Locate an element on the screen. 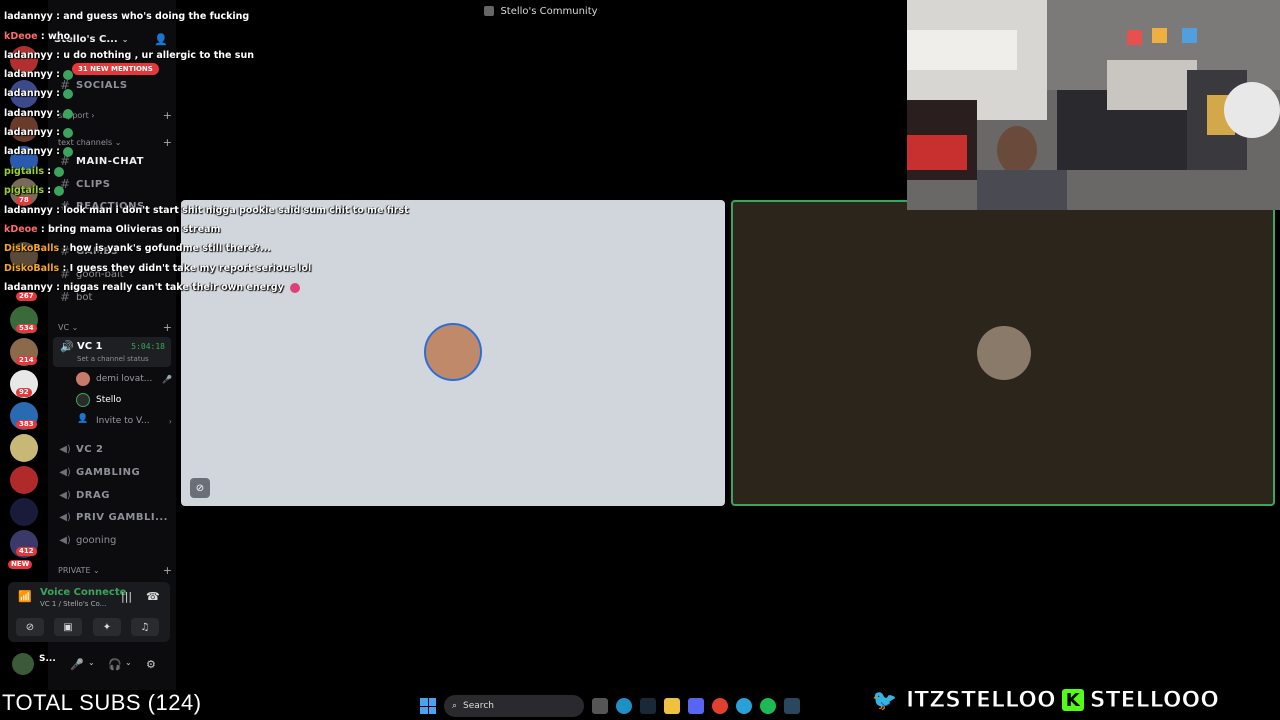 The image size is (1280, 720). channel-status: Set a channel status is located at coordinates (113, 359).